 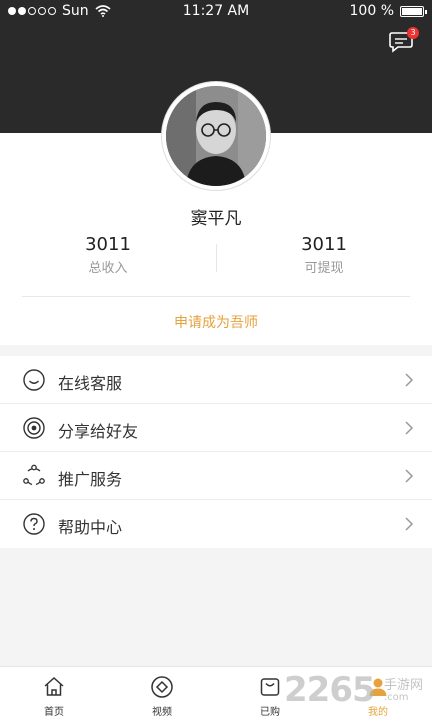 What do you see at coordinates (108, 268) in the screenshot?
I see `total-income-label: 总收入` at bounding box center [108, 268].